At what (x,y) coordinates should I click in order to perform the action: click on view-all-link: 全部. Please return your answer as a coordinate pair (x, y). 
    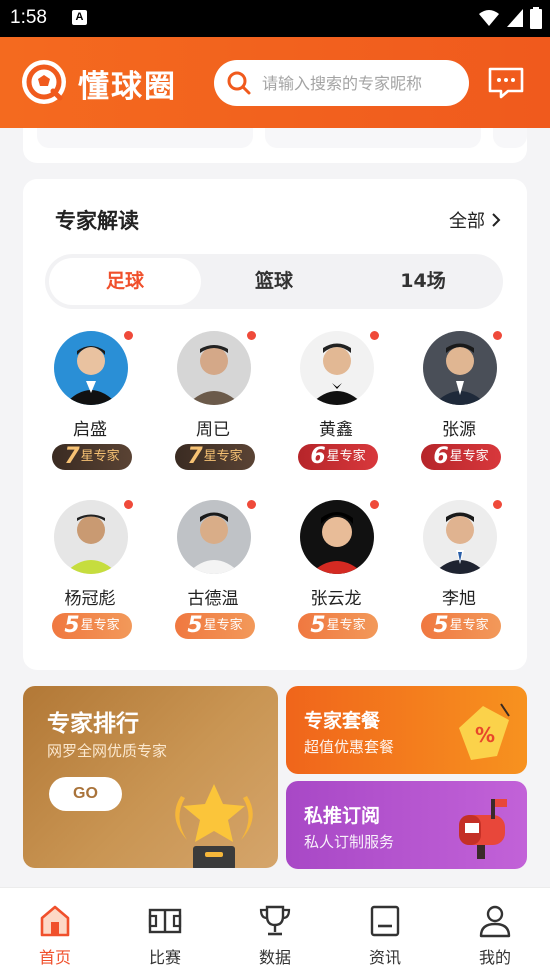
    Looking at the image, I should click on (475, 220).